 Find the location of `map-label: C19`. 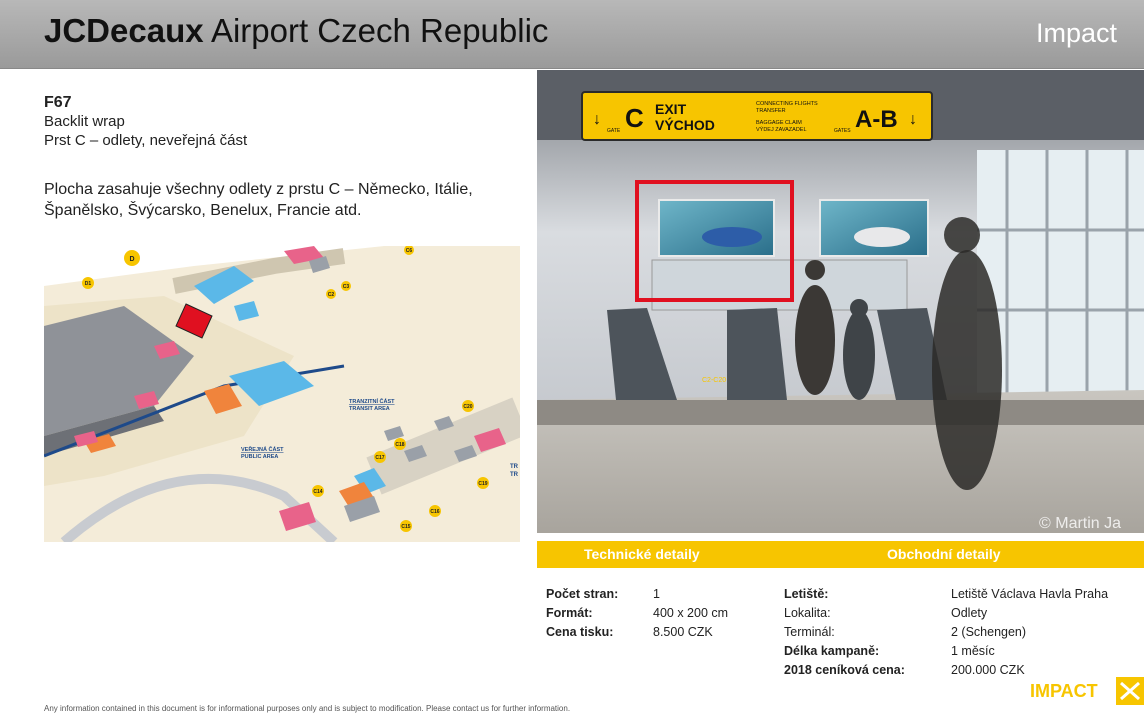

map-label: C19 is located at coordinates (482, 484).